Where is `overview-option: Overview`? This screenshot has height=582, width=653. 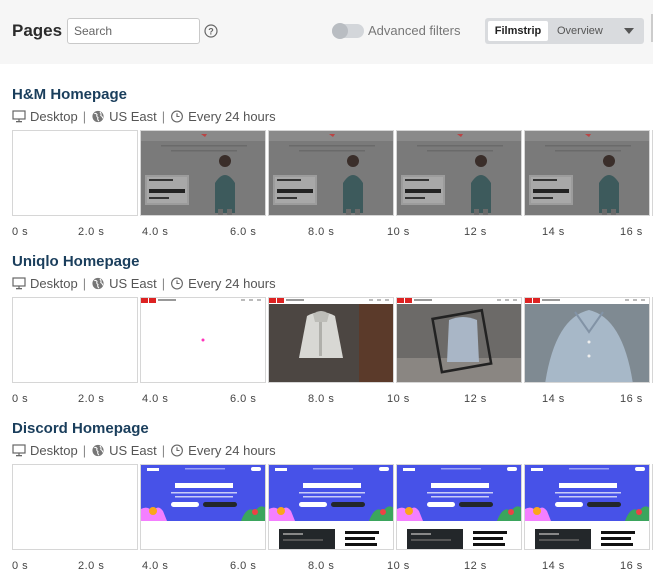
overview-option: Overview is located at coordinates (580, 31).